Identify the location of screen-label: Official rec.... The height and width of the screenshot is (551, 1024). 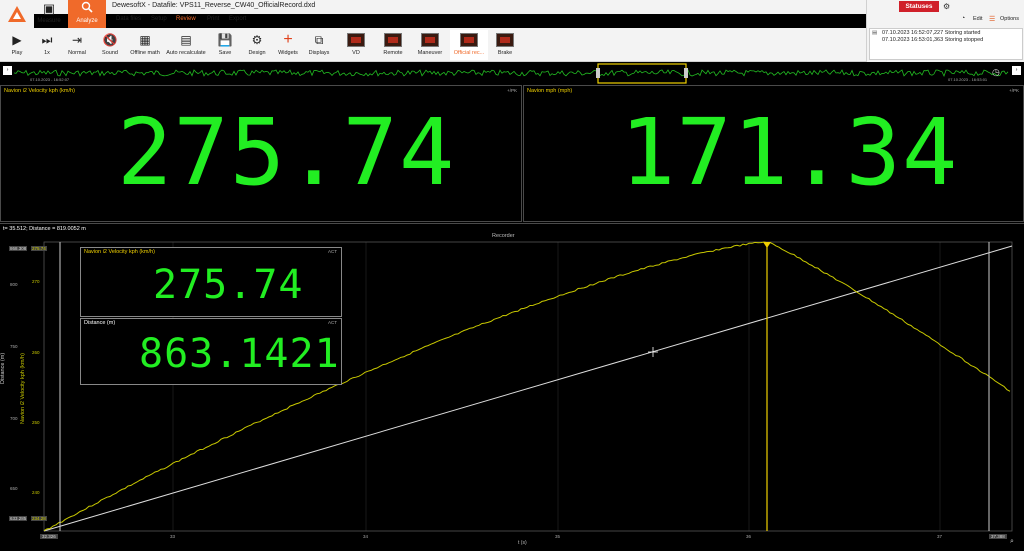
(469, 53).